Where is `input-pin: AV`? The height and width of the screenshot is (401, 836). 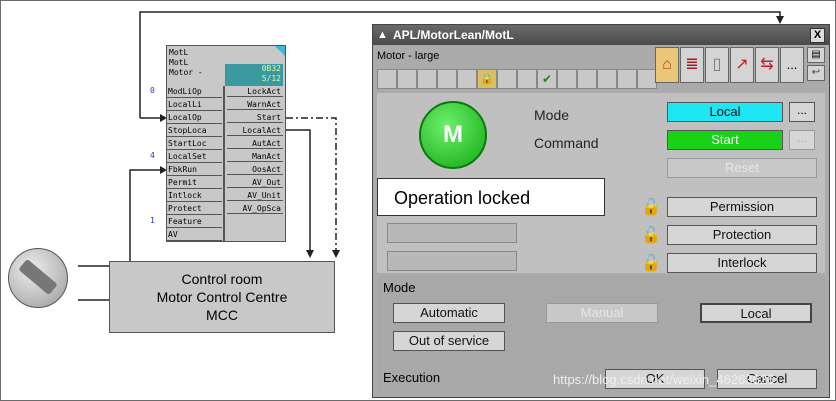 input-pin: AV is located at coordinates (194, 235).